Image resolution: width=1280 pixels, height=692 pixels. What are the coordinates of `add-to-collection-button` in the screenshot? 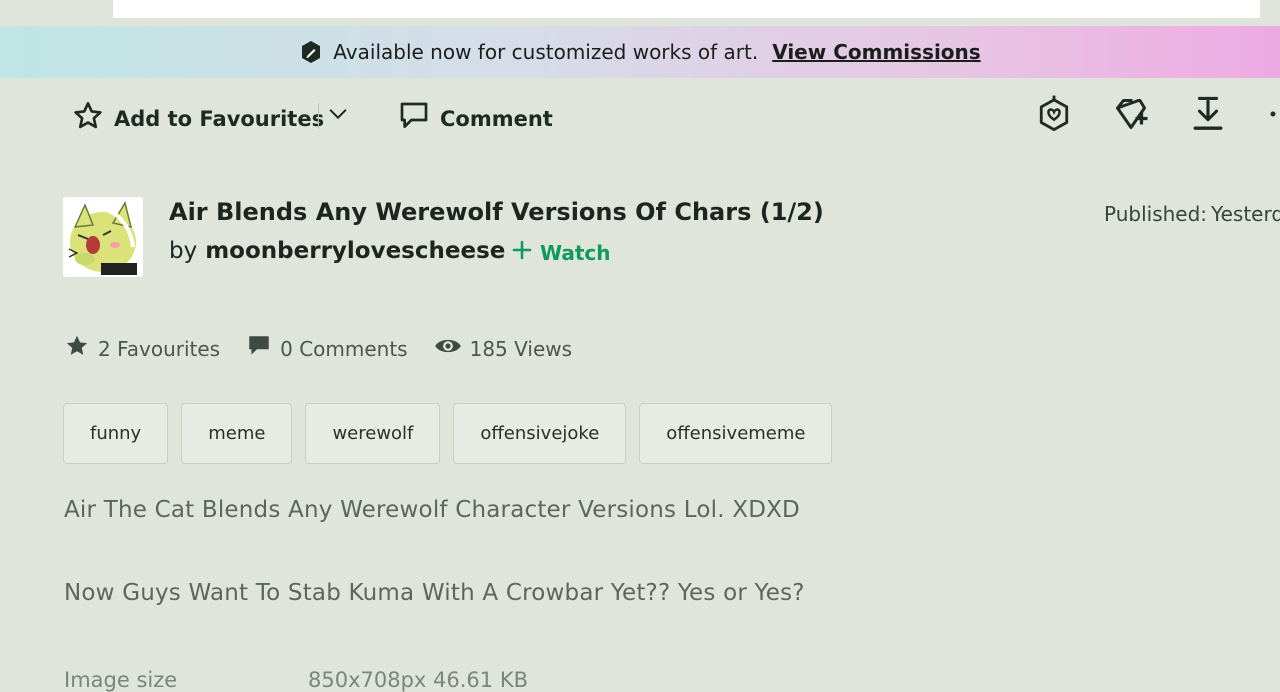 It's located at (1131, 116).